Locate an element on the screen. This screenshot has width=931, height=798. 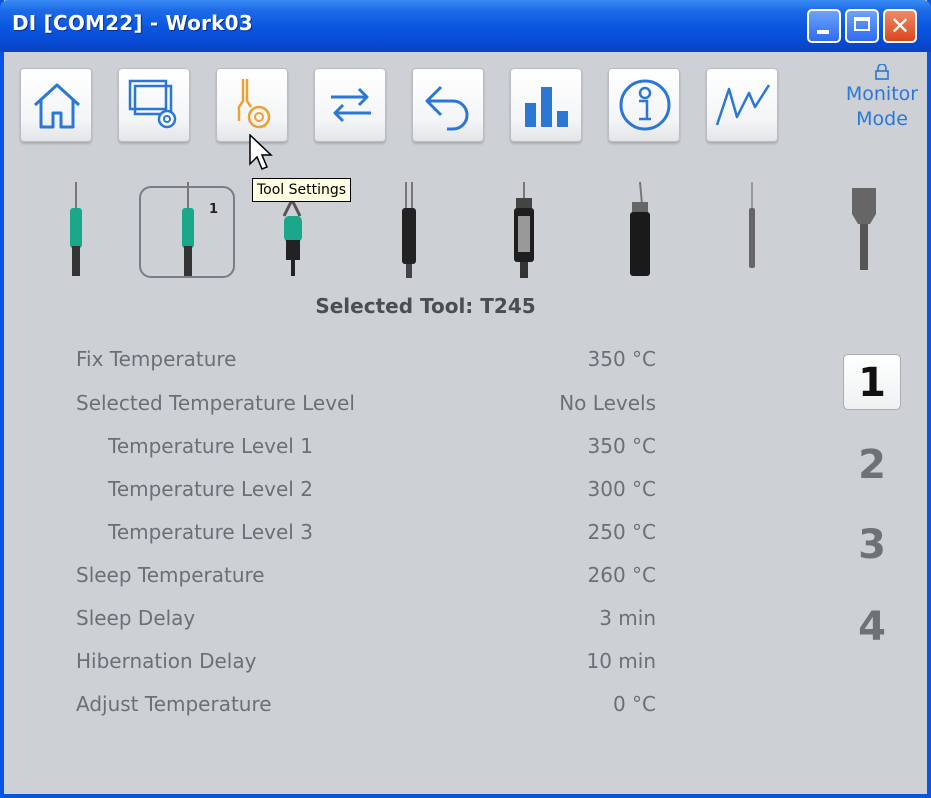
mouse-cursor-icon is located at coordinates (261, 152).